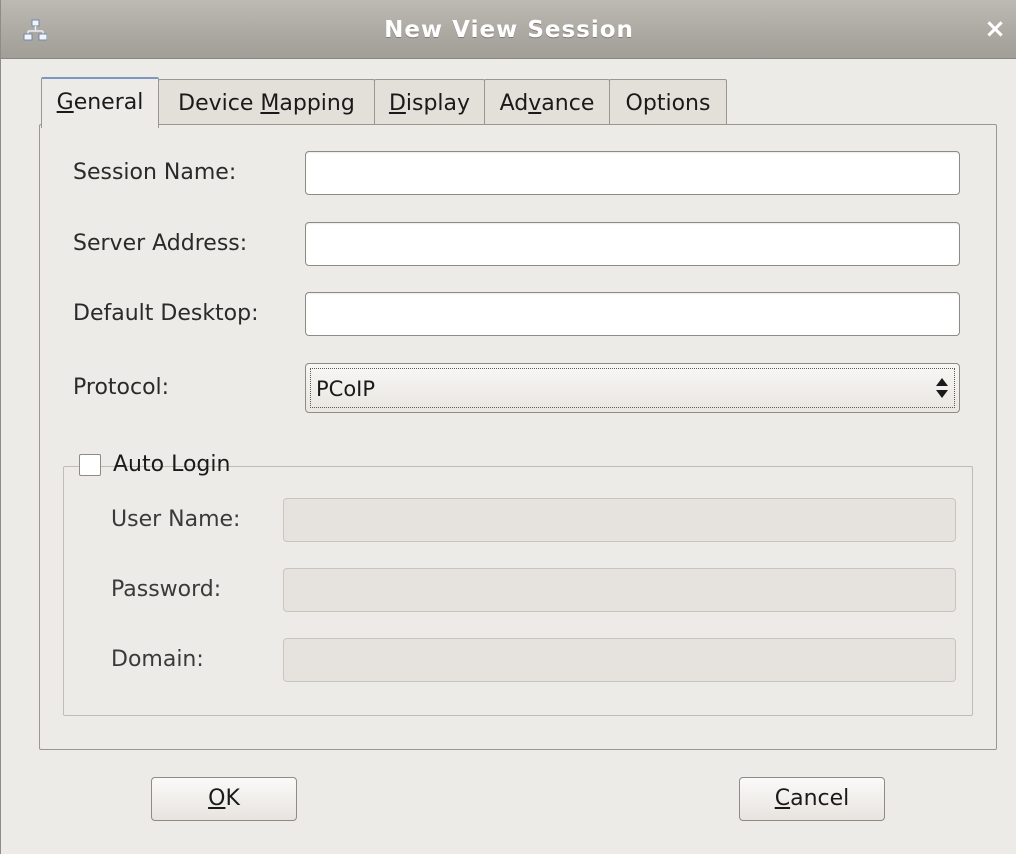  I want to click on tab-advance-mnemonic: v, so click(535, 103).